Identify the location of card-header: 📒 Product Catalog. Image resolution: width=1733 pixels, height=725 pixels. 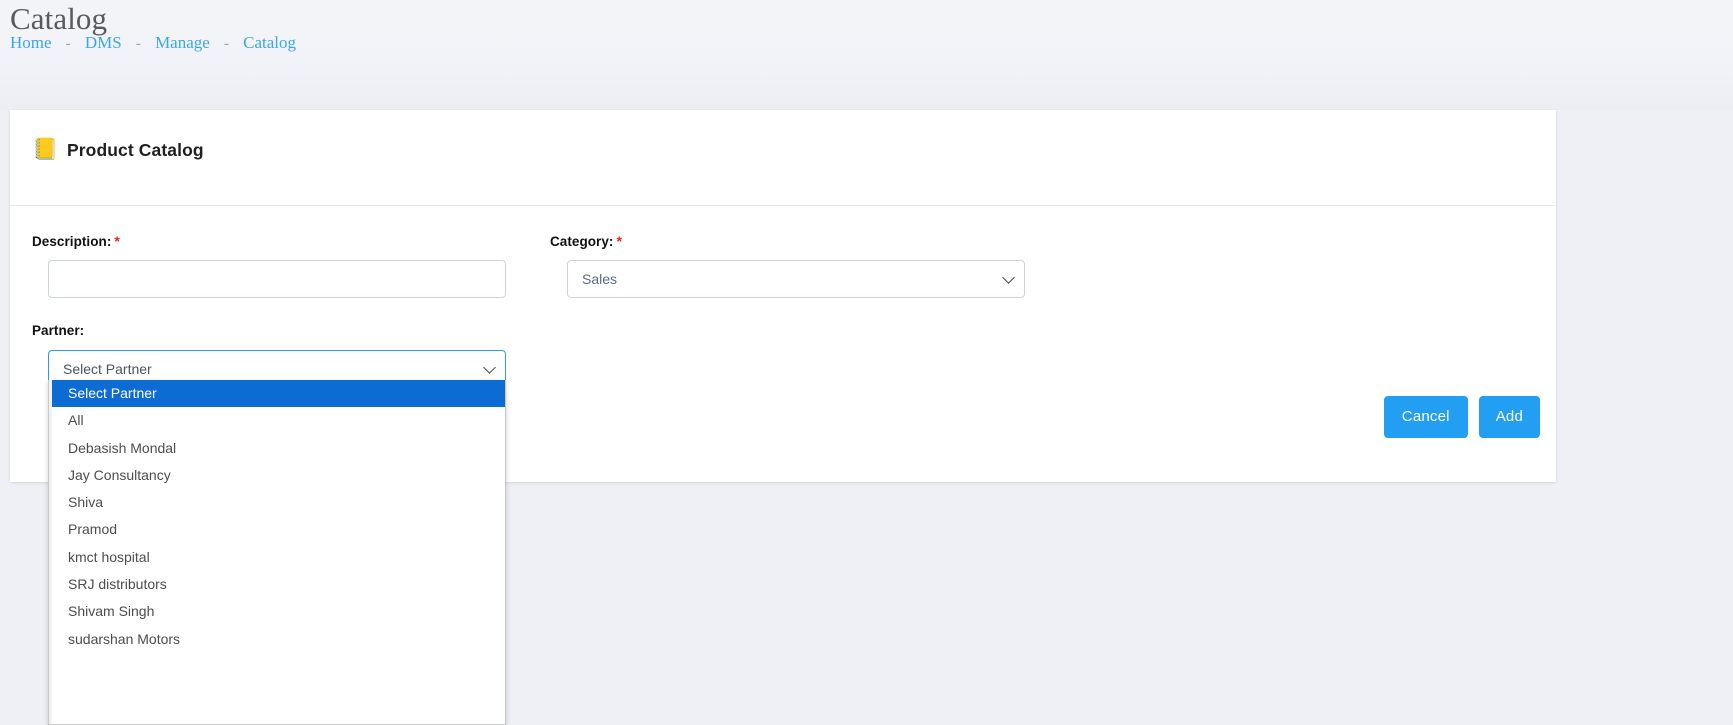
(783, 157).